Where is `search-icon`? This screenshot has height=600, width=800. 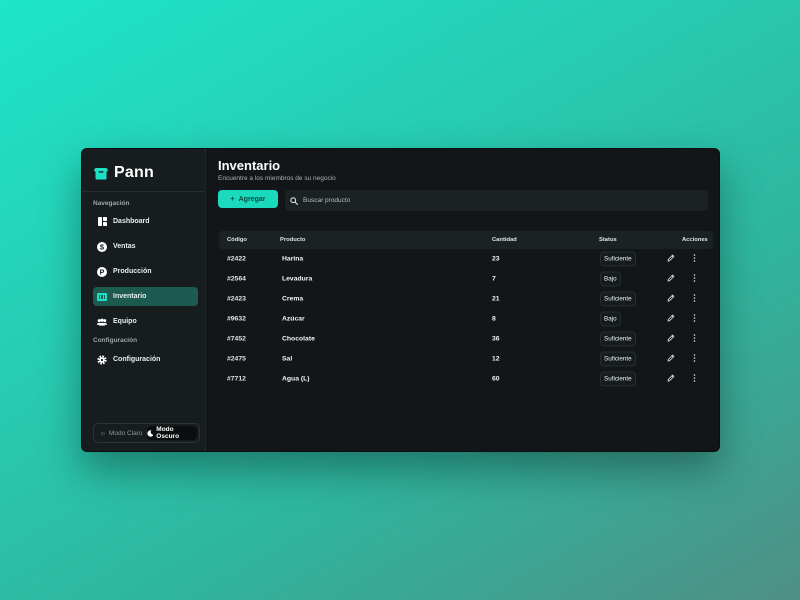 search-icon is located at coordinates (294, 200).